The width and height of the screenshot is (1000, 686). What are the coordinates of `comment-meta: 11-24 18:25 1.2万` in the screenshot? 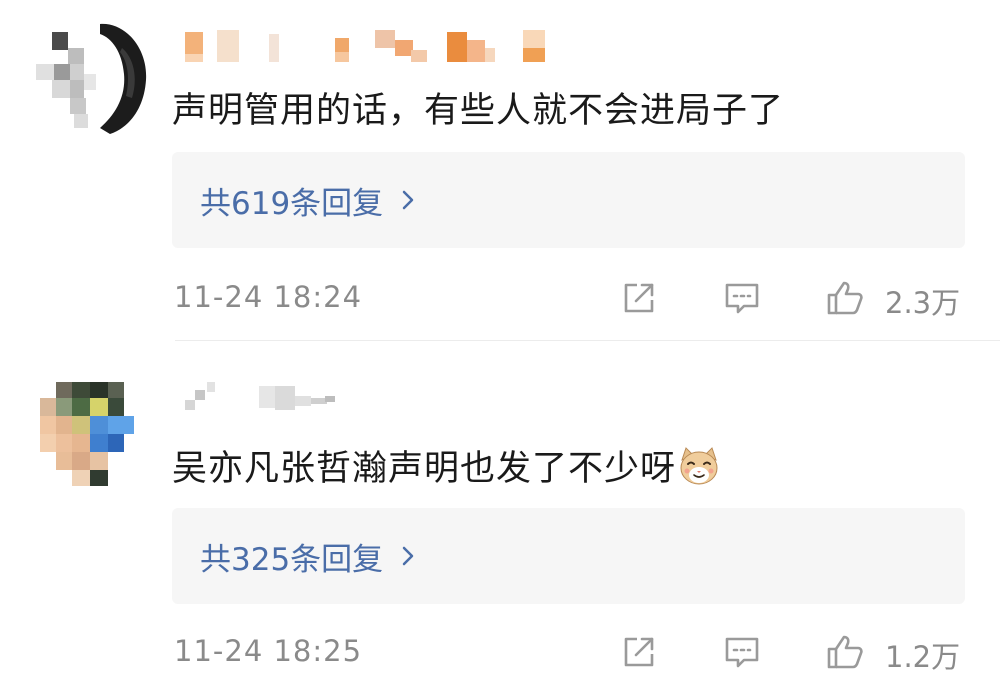 It's located at (568, 653).